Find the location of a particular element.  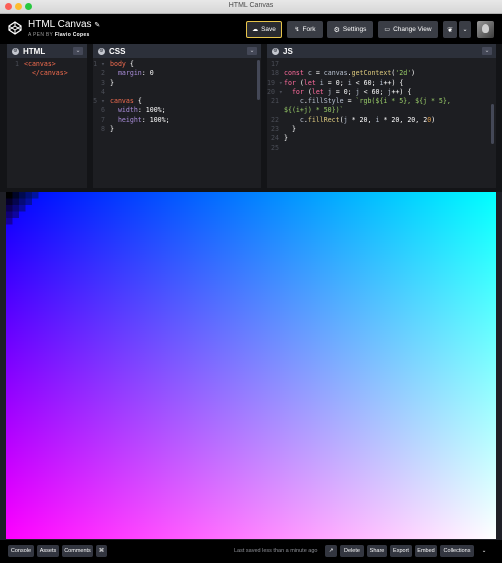

pen-title: HTML Canvas ✎ is located at coordinates (64, 24).